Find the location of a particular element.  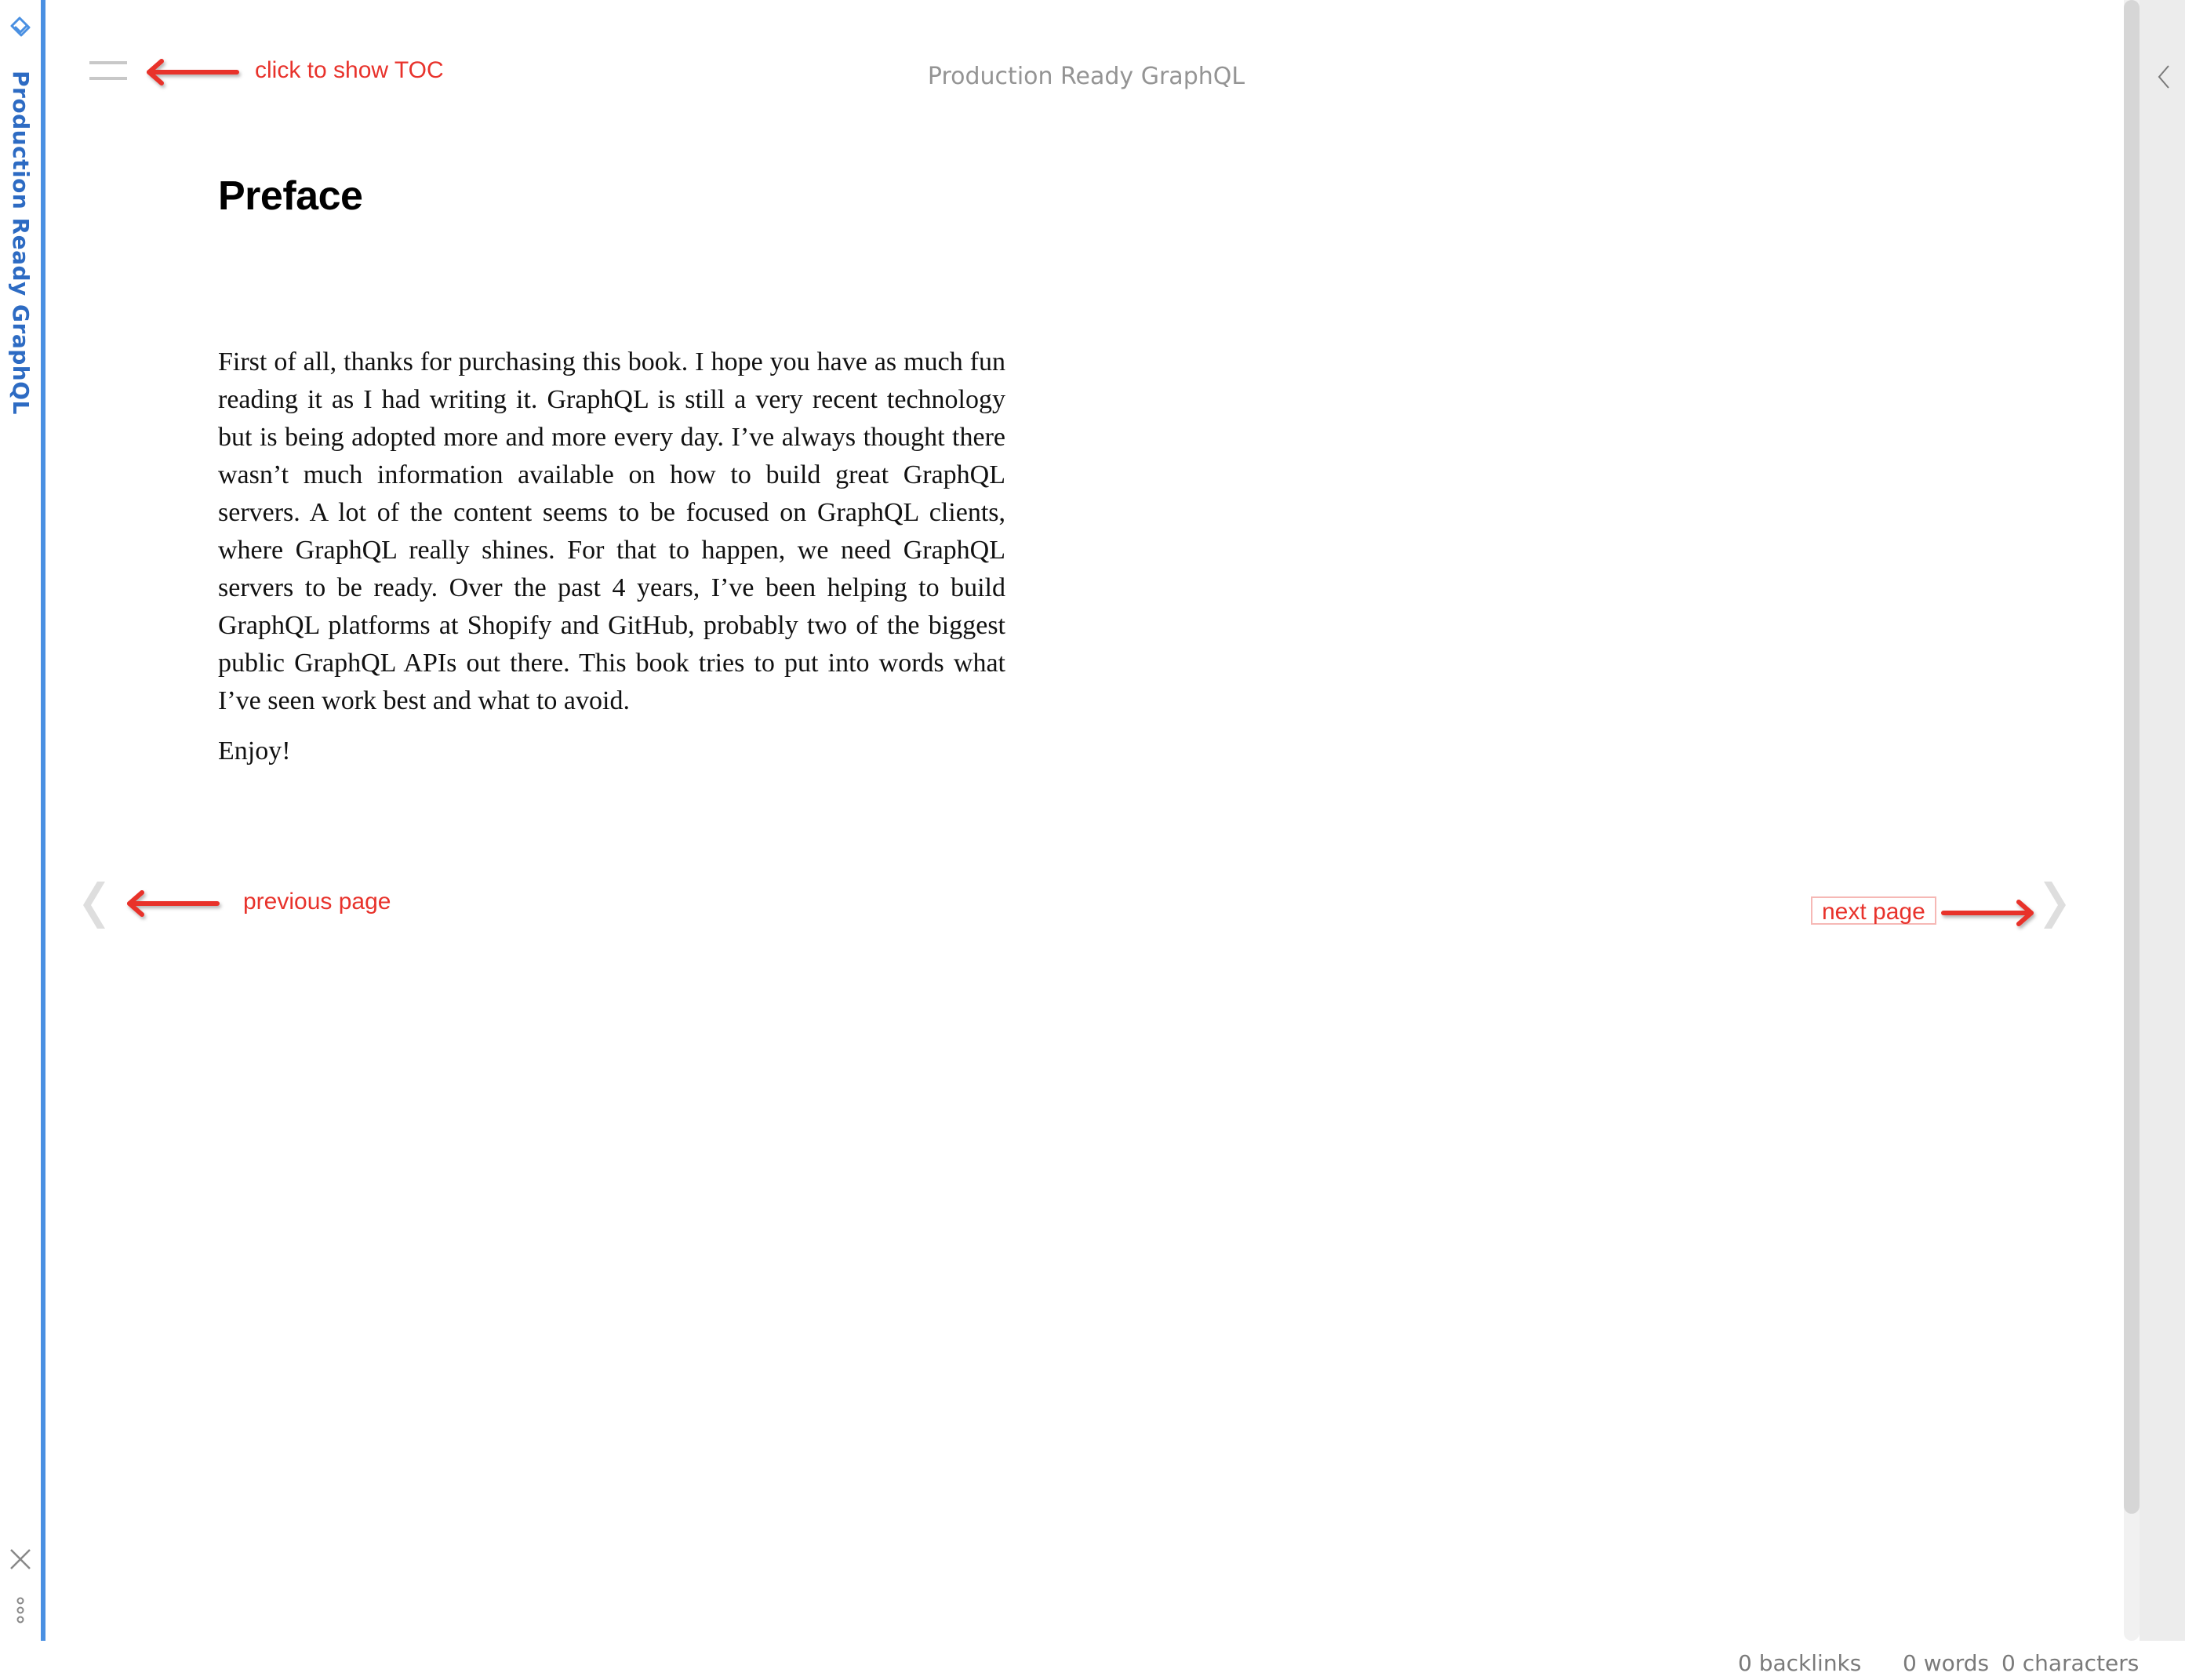

document-title: Production Ready GraphQL is located at coordinates (1086, 76).